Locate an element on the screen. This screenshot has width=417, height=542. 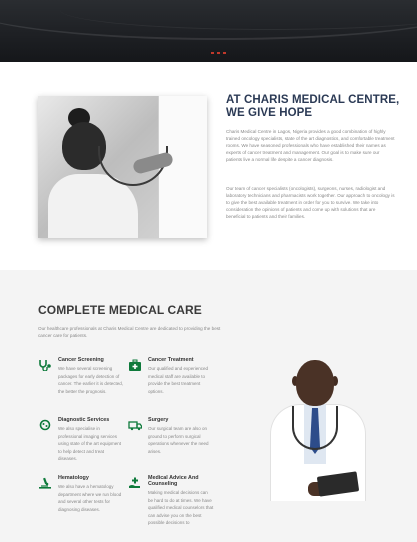
stethoscope-icon is located at coordinates (45, 365).